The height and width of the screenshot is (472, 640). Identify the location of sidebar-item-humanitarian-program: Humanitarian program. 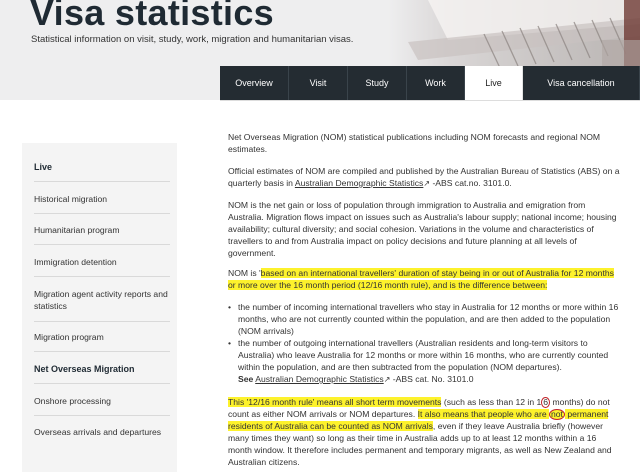
(101, 231).